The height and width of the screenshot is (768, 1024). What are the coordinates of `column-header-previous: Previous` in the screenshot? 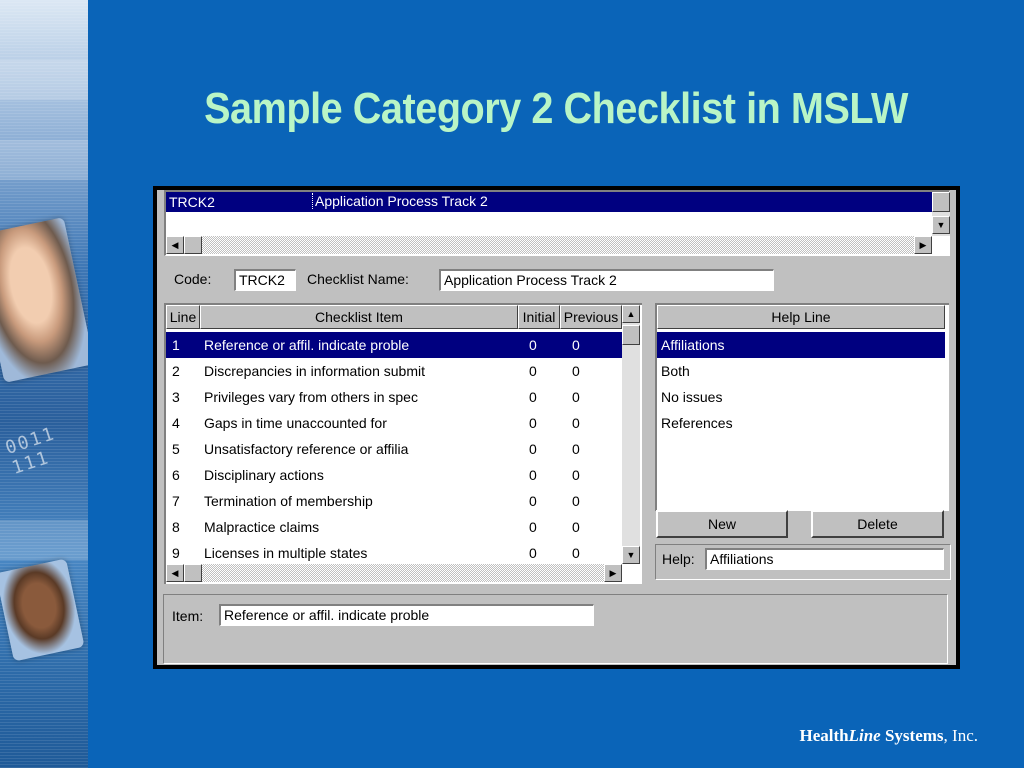 It's located at (591, 317).